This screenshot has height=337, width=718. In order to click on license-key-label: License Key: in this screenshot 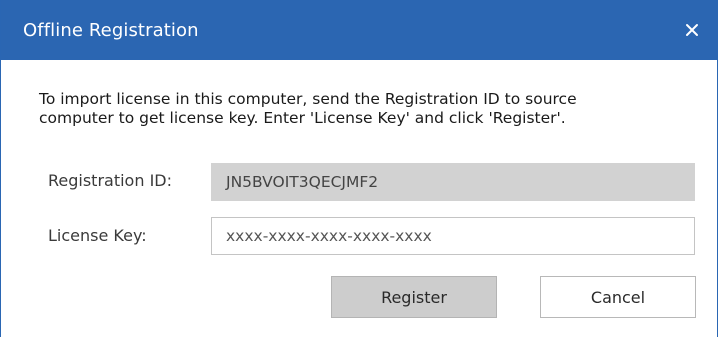, I will do `click(97, 235)`.